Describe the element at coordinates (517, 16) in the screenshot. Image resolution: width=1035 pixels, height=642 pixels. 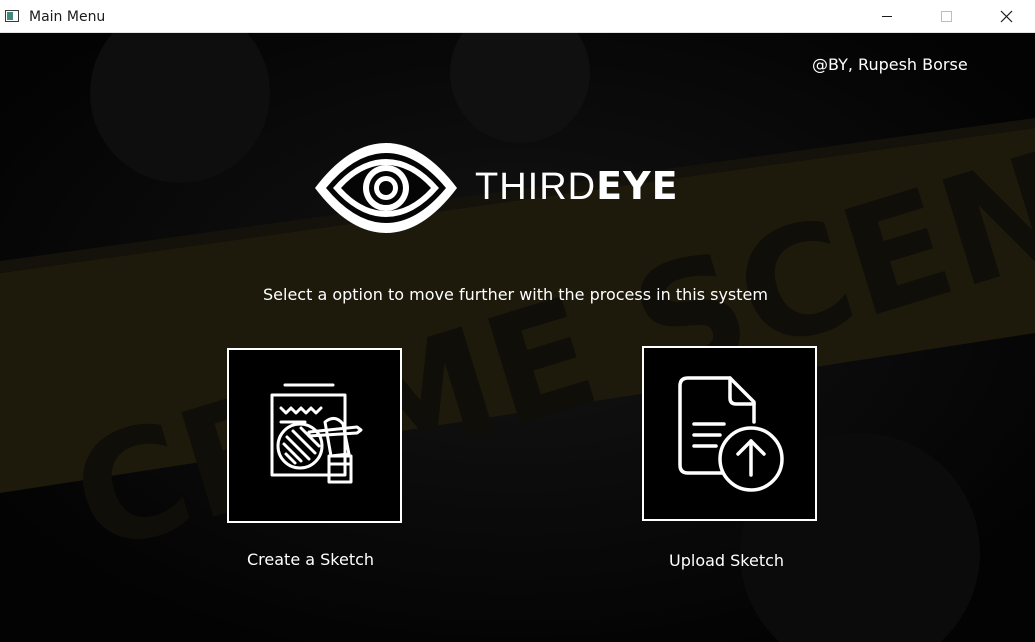
I see `title-bar: Main Menu` at that location.